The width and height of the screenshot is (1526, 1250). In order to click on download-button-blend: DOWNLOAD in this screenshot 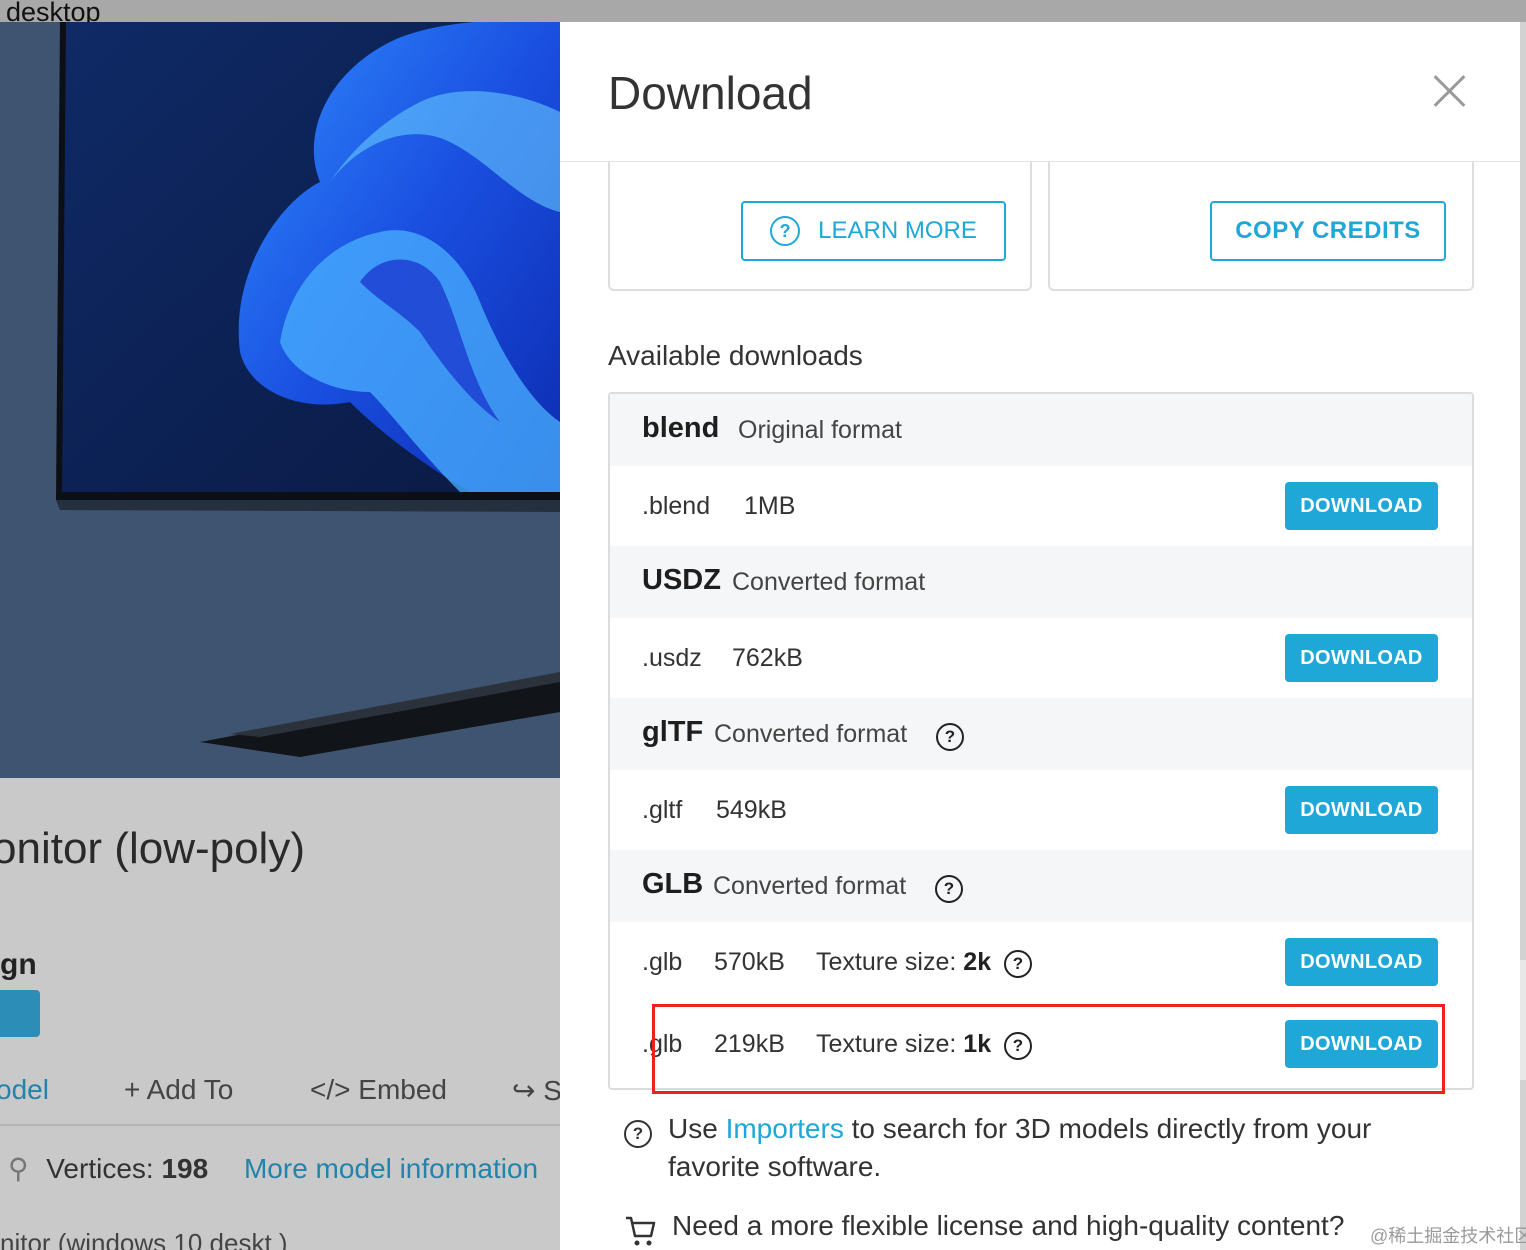, I will do `click(1361, 506)`.